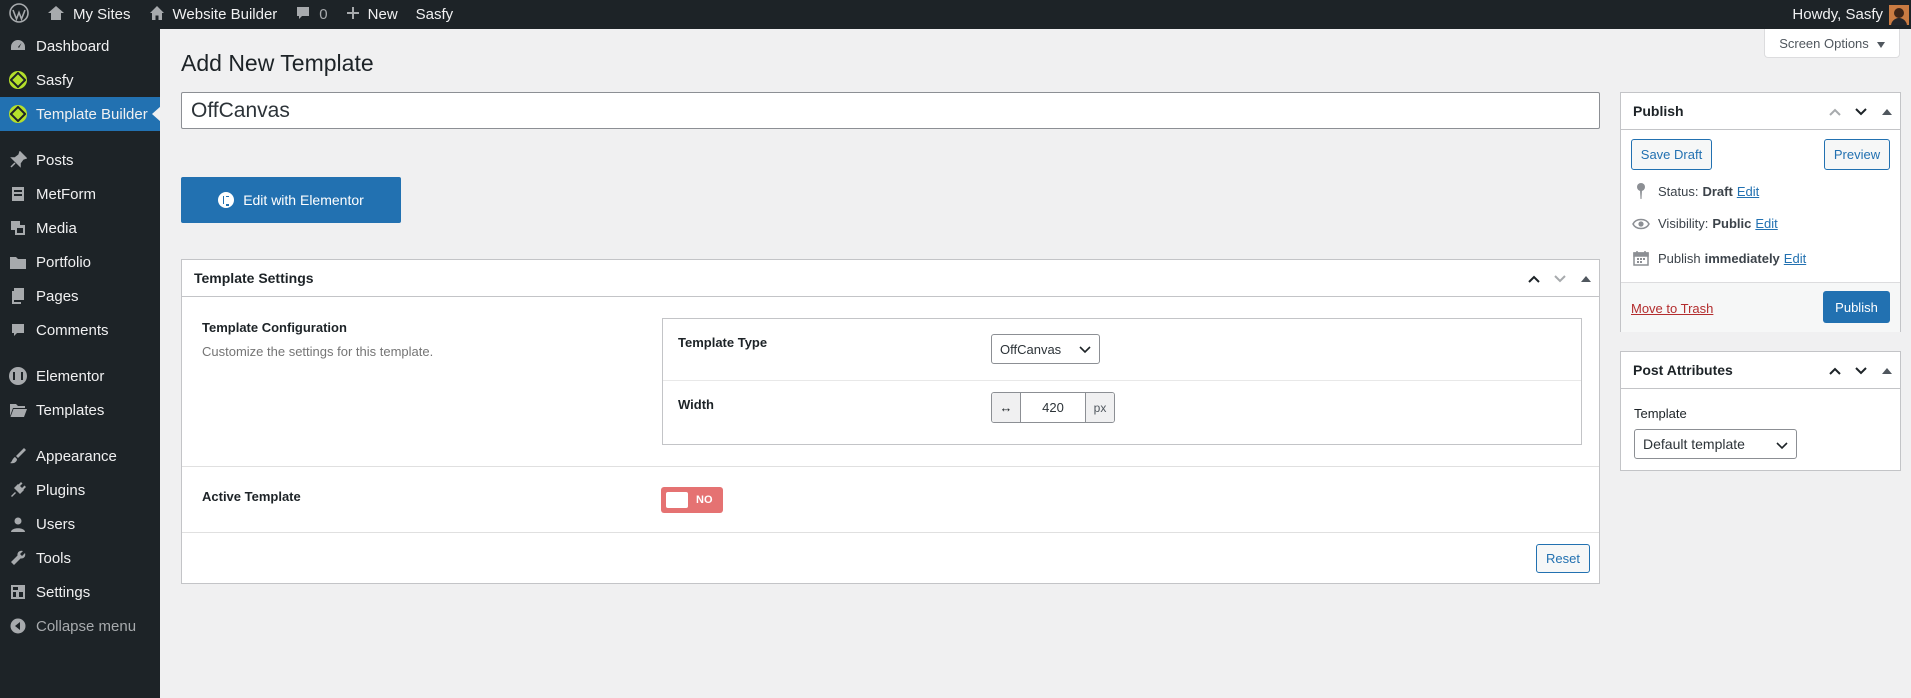  Describe the element at coordinates (1672, 308) in the screenshot. I see `move-to-trash-link: Move to Trash` at that location.